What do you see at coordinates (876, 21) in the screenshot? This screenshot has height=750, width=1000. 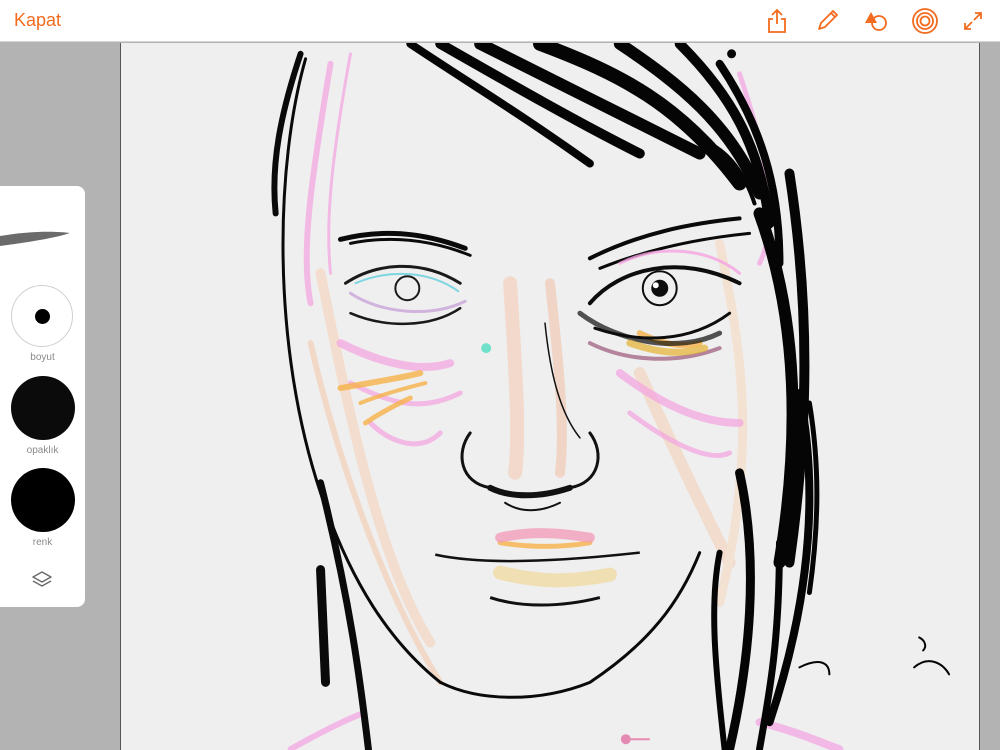 I see `shapes-icon` at bounding box center [876, 21].